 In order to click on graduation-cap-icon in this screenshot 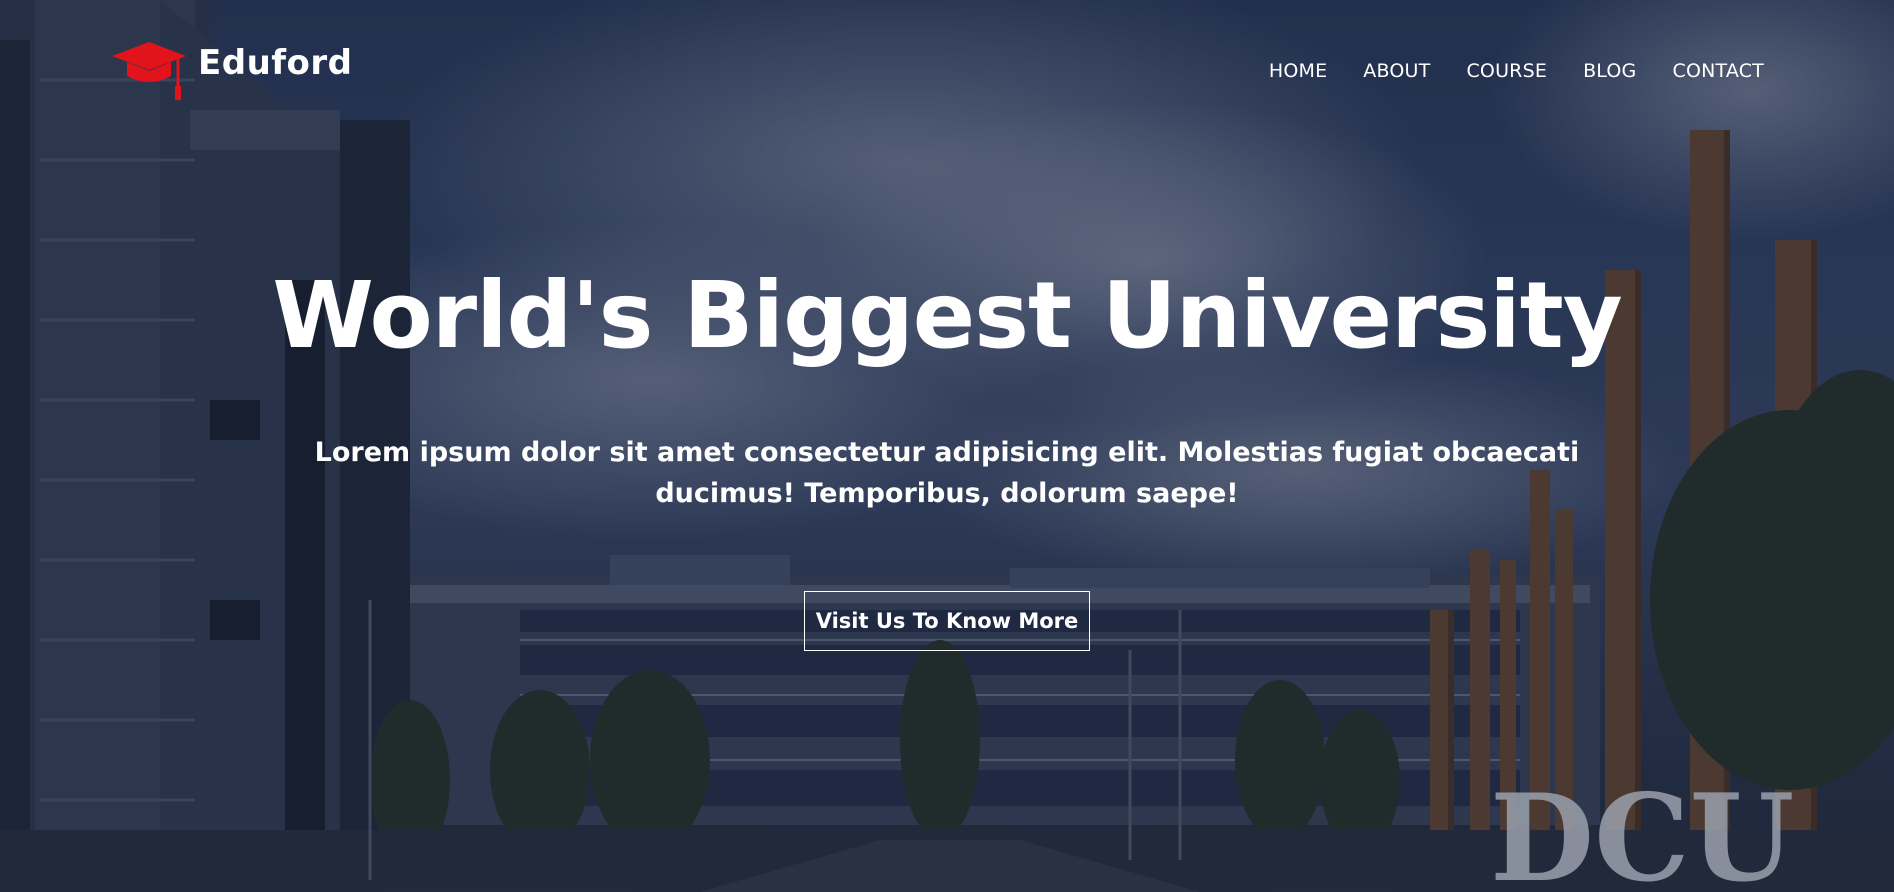, I will do `click(149, 71)`.